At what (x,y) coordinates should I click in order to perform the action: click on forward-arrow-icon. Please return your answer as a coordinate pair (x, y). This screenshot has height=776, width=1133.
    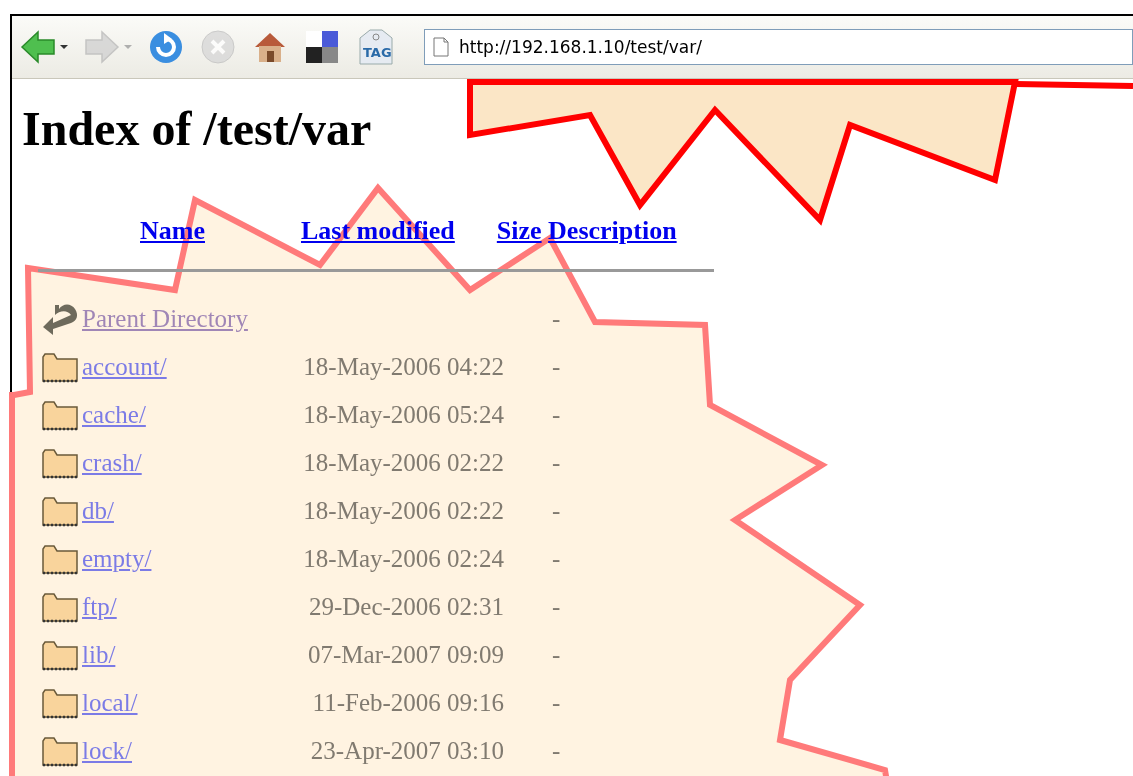
    Looking at the image, I should click on (102, 47).